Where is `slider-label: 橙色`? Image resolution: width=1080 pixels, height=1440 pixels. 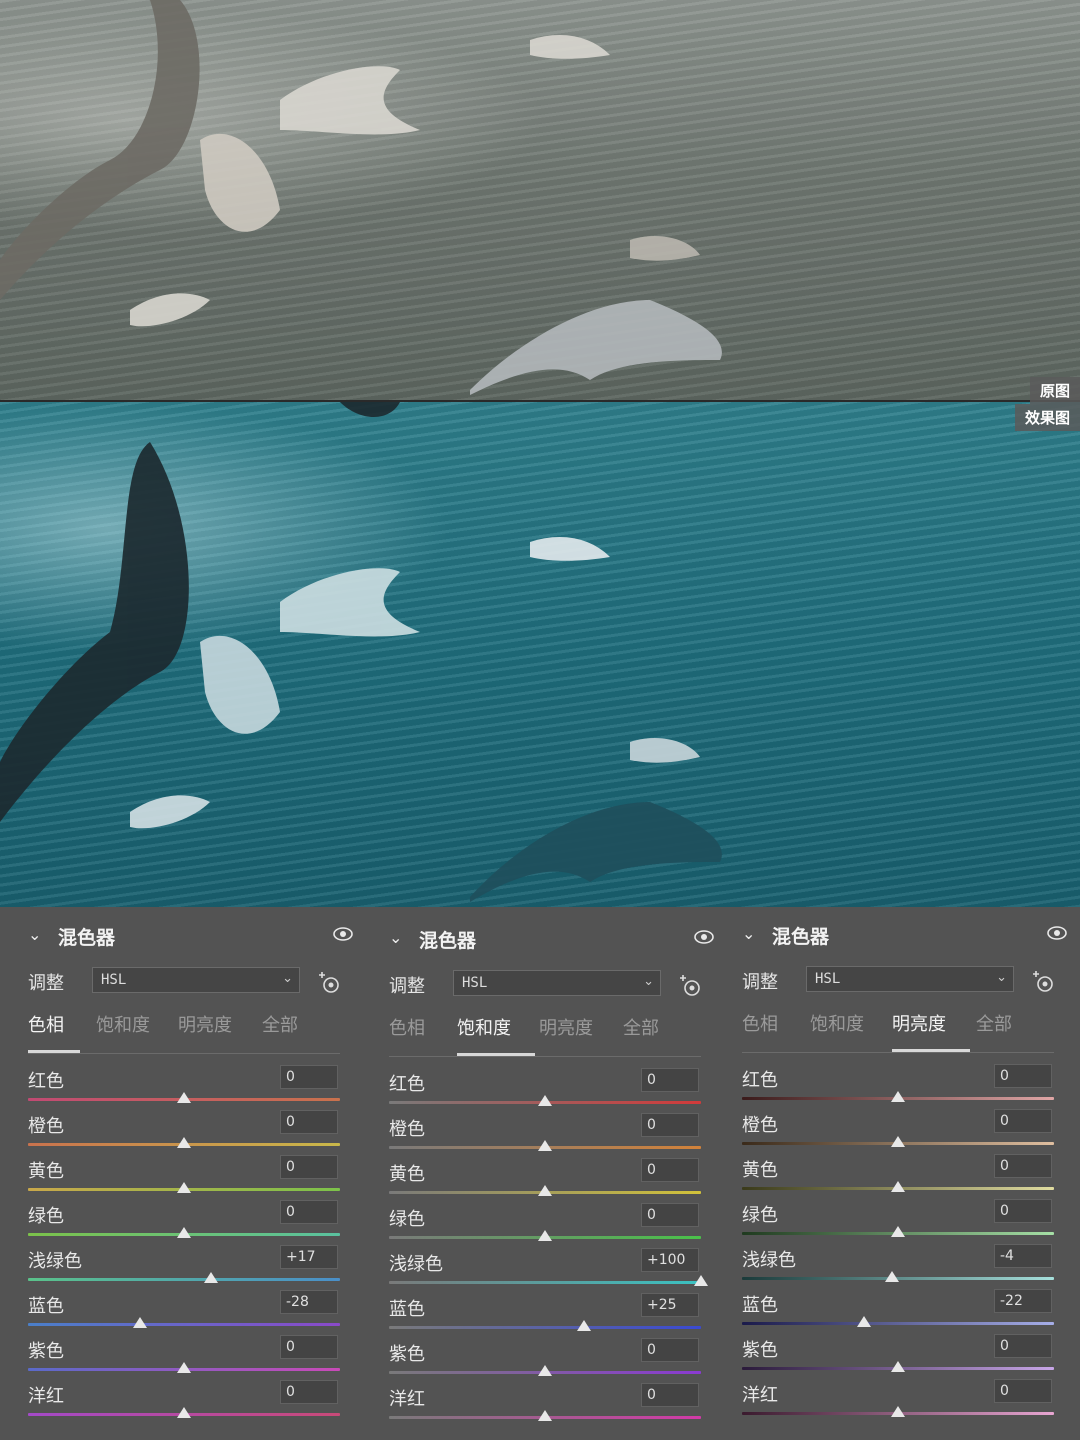
slider-label: 橙色 is located at coordinates (760, 1125).